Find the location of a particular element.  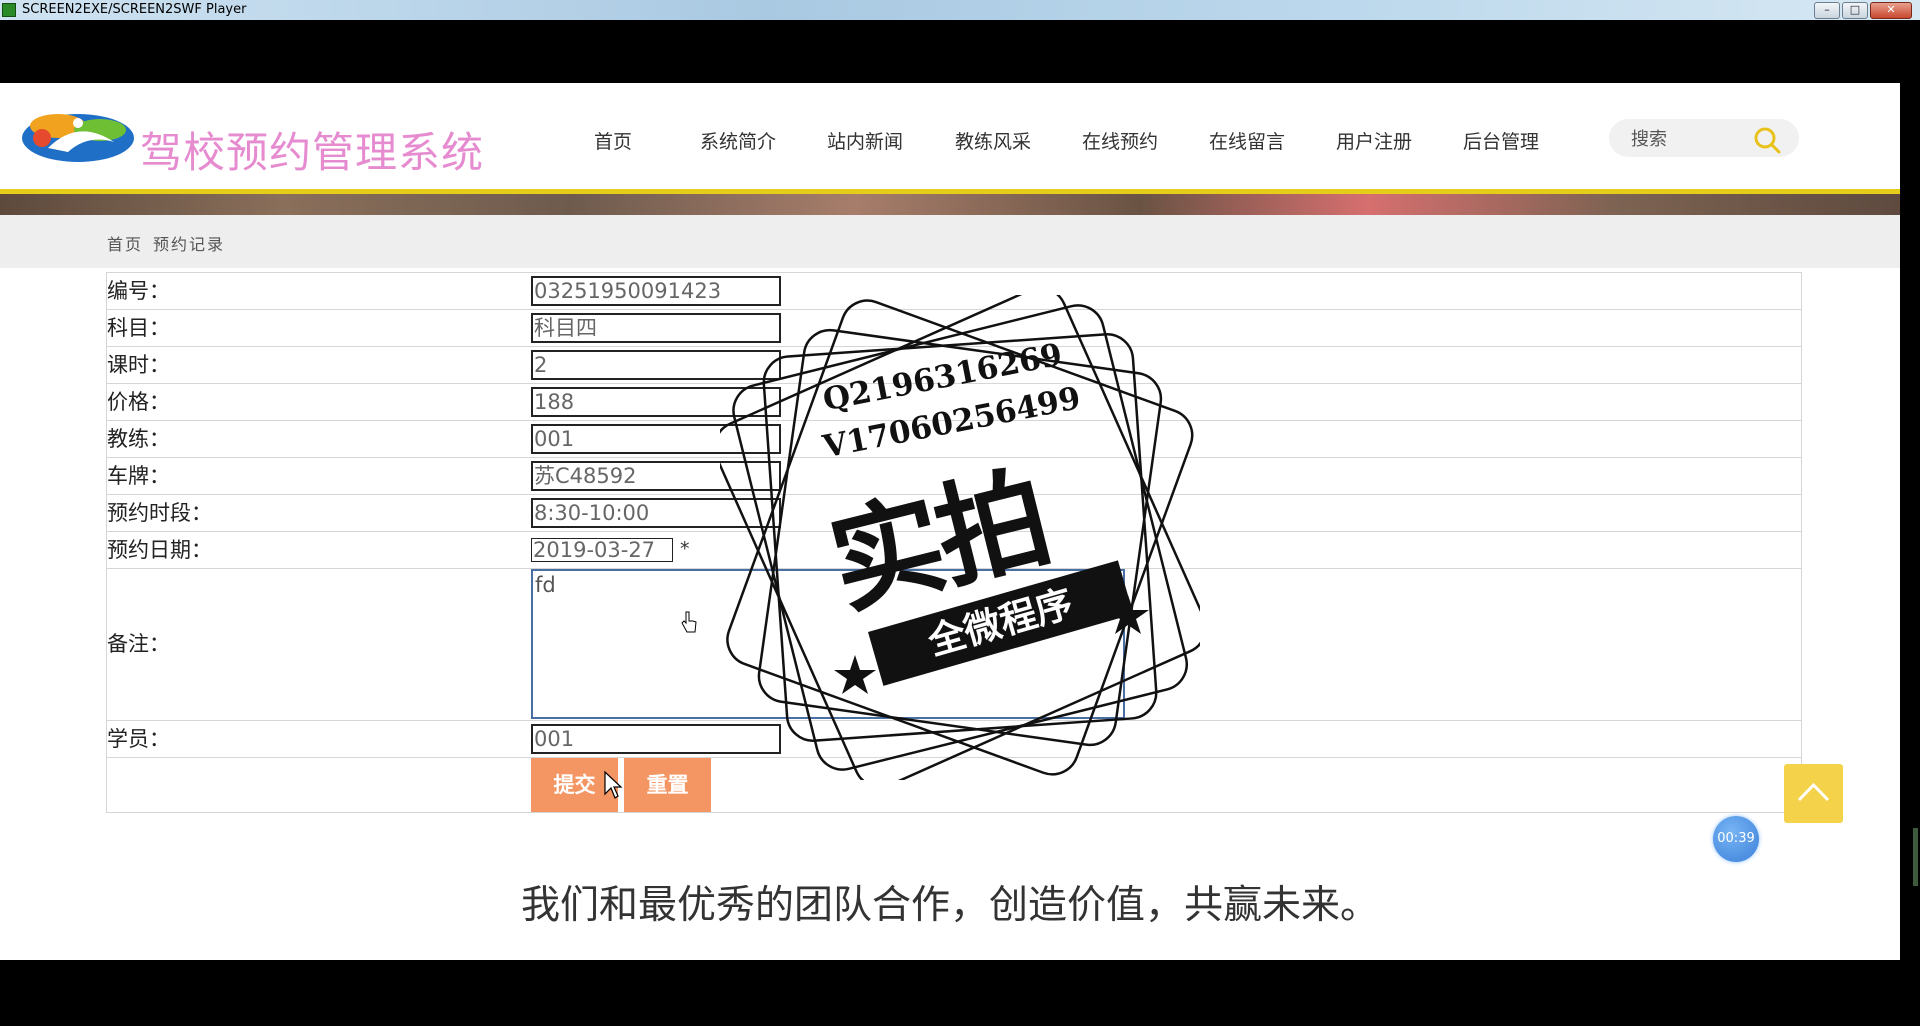

nav-about: 系统简介 is located at coordinates (738, 140).